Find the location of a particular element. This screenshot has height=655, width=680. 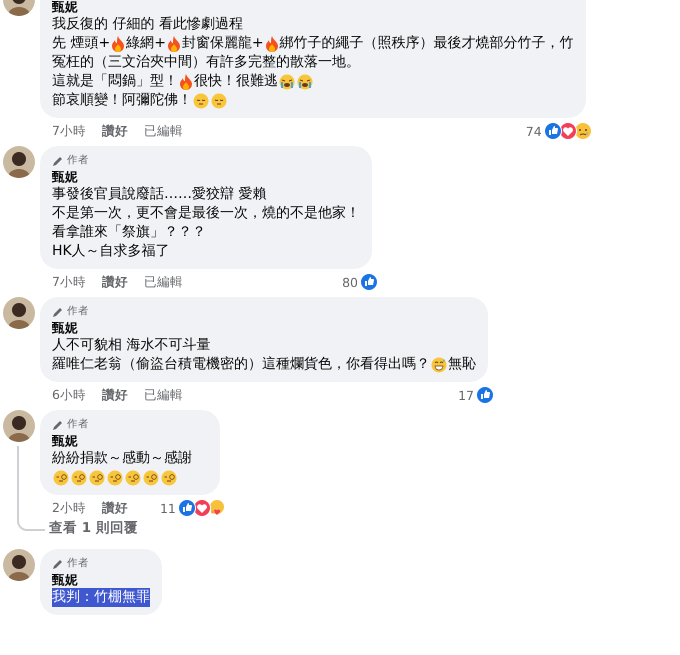

comment-text: 綁竹子的繩子（照秩序）最後才燒部分竹子，竹 is located at coordinates (427, 43).